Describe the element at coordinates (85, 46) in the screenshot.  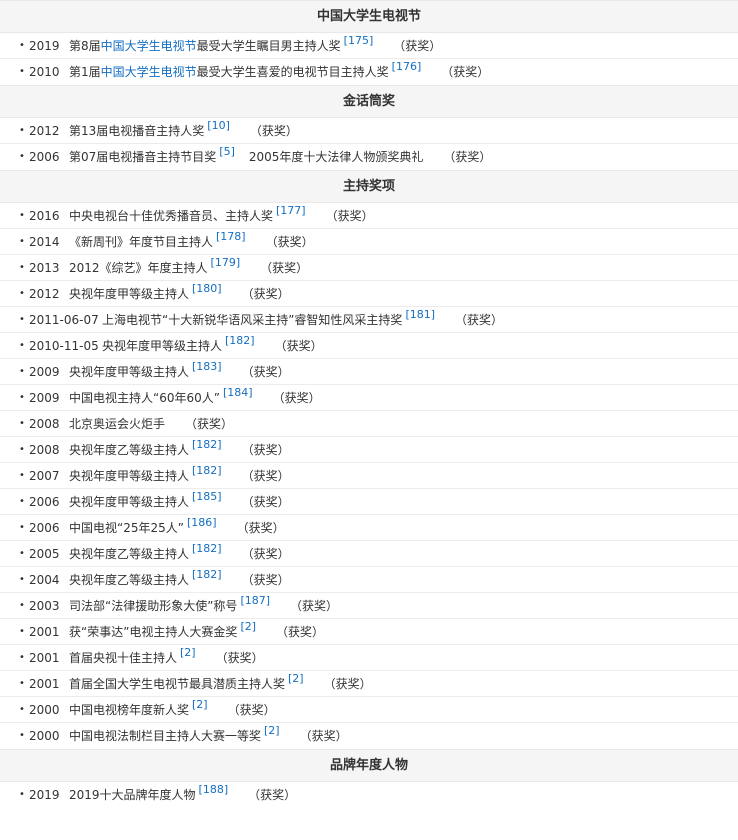
I see `award-name: 第8届` at that location.